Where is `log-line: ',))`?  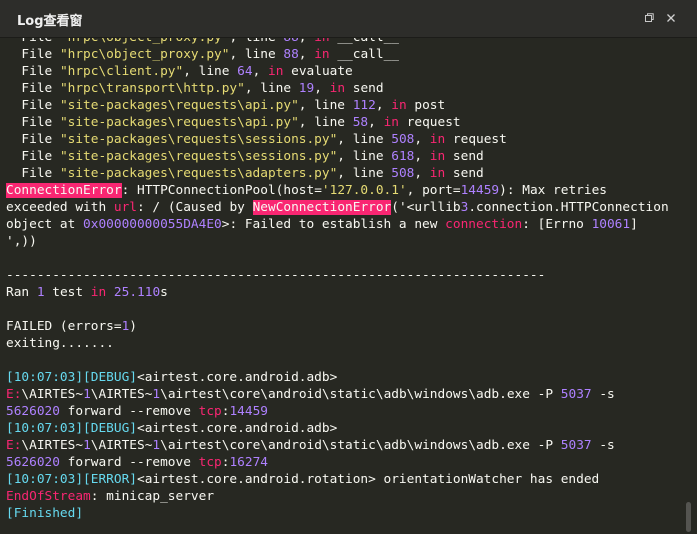 log-line: ',)) is located at coordinates (337, 241).